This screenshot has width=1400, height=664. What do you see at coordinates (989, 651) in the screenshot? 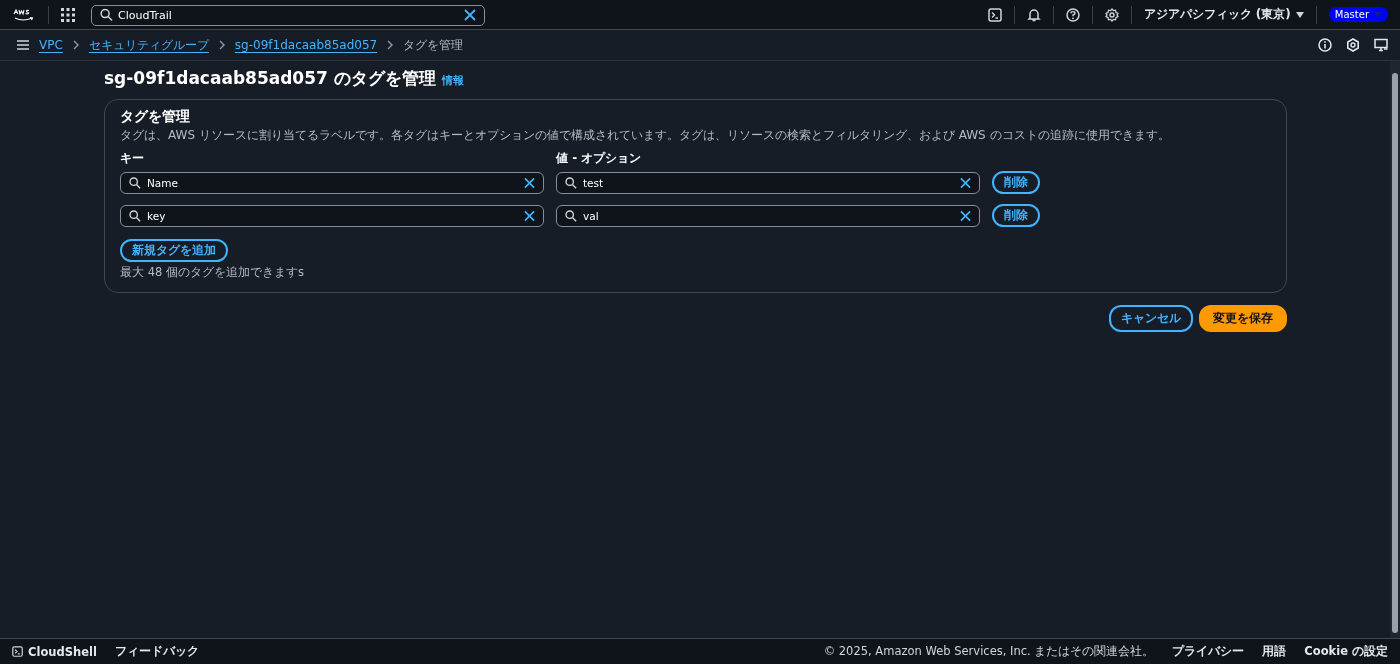
I see `copyright-text: © 2025, Amazon Web Services, Inc. またはその関連会社。` at bounding box center [989, 651].